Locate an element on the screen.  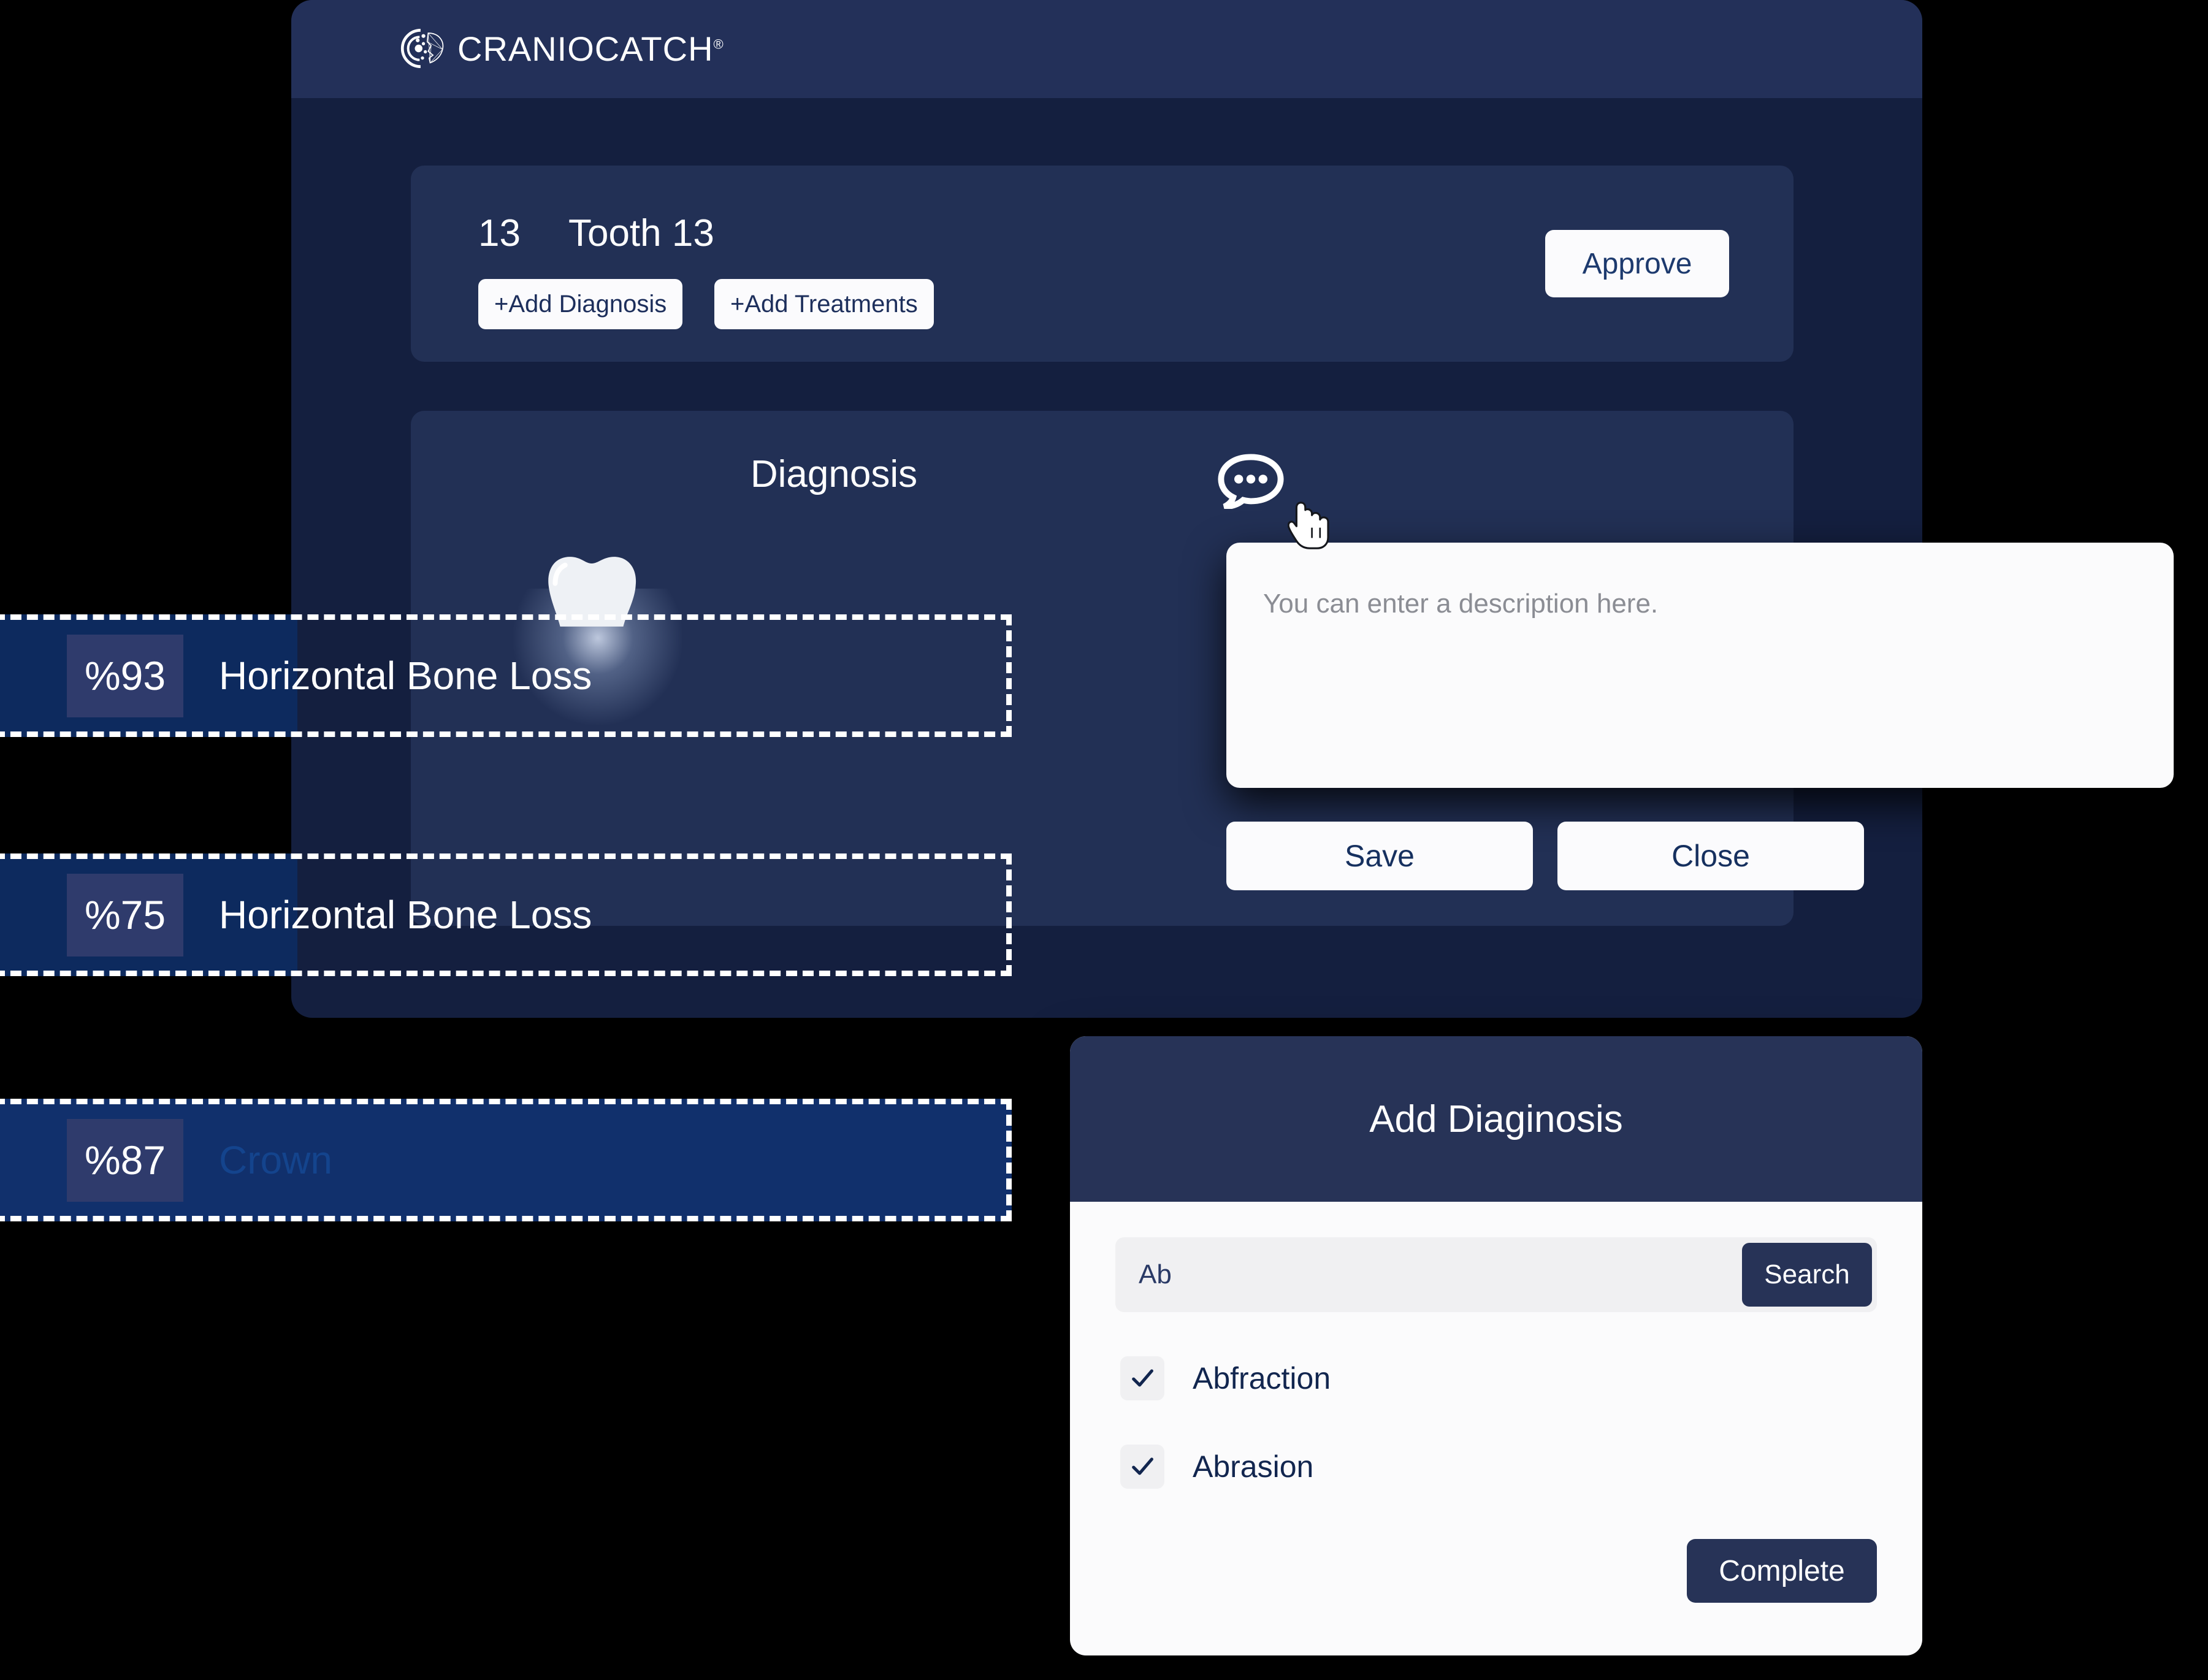
brand-name: CRANIOCATCH® is located at coordinates (590, 49).